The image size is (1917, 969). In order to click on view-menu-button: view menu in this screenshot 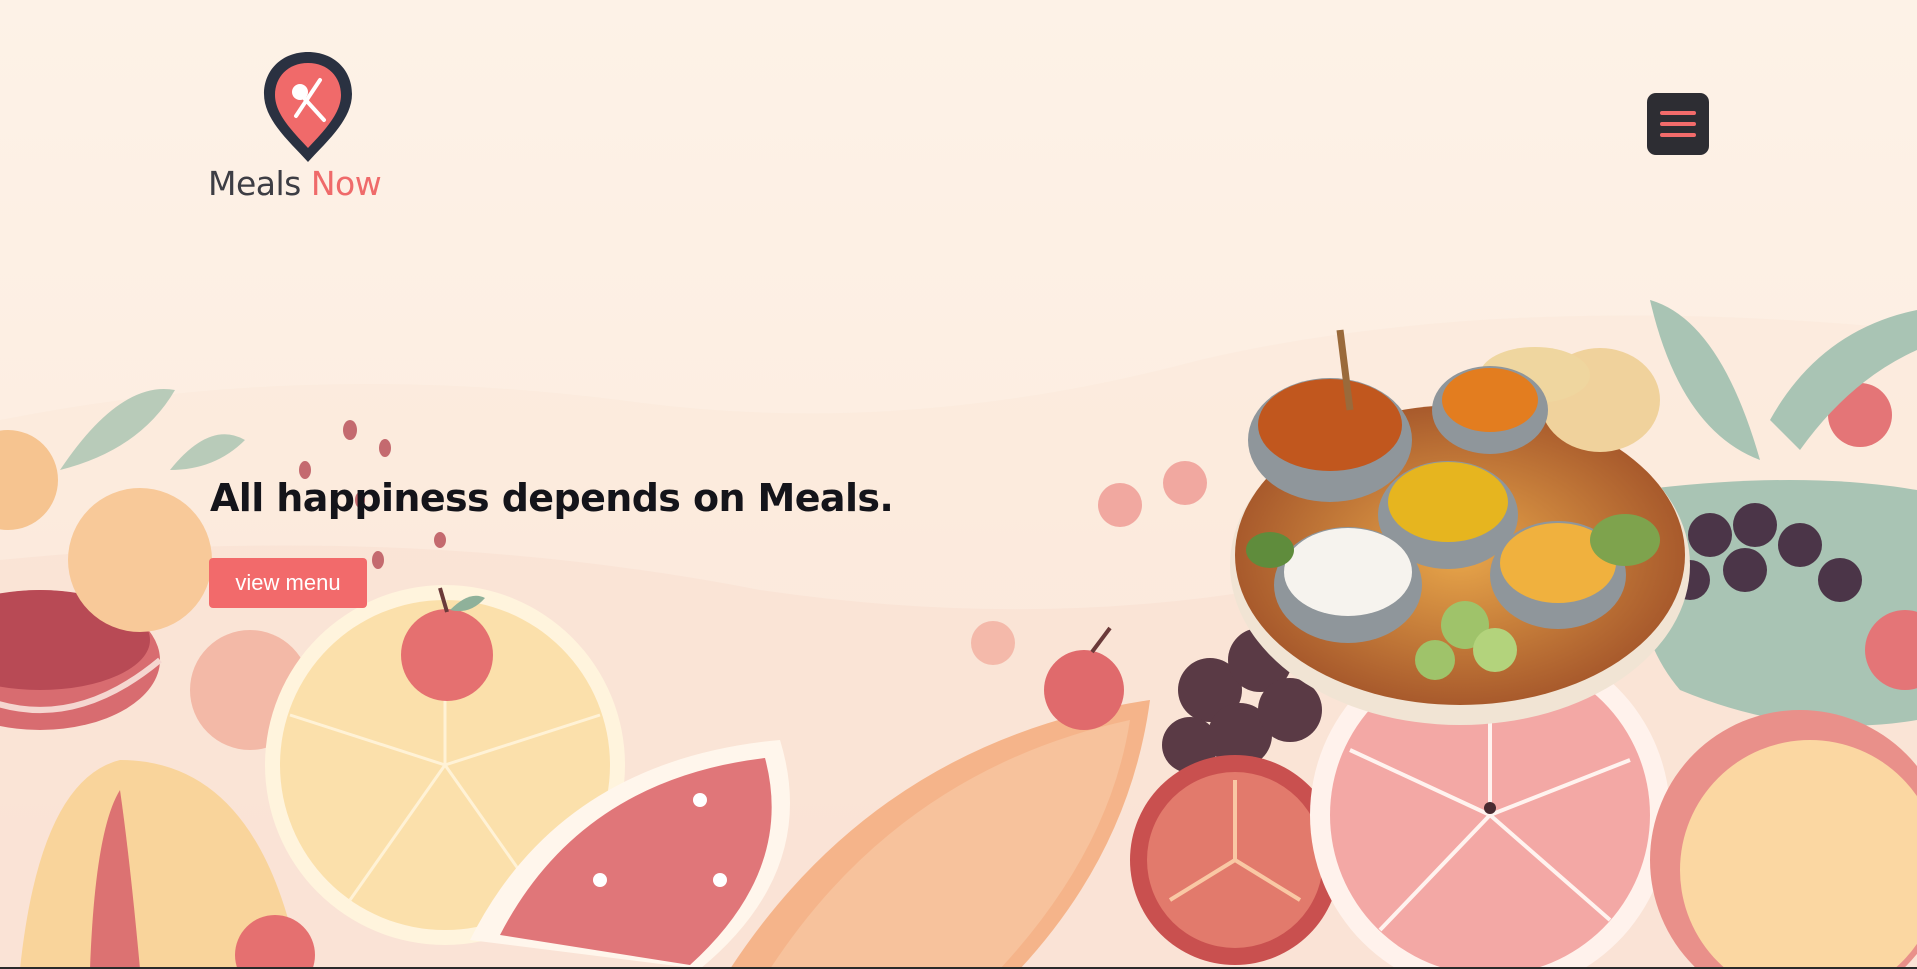, I will do `click(288, 583)`.